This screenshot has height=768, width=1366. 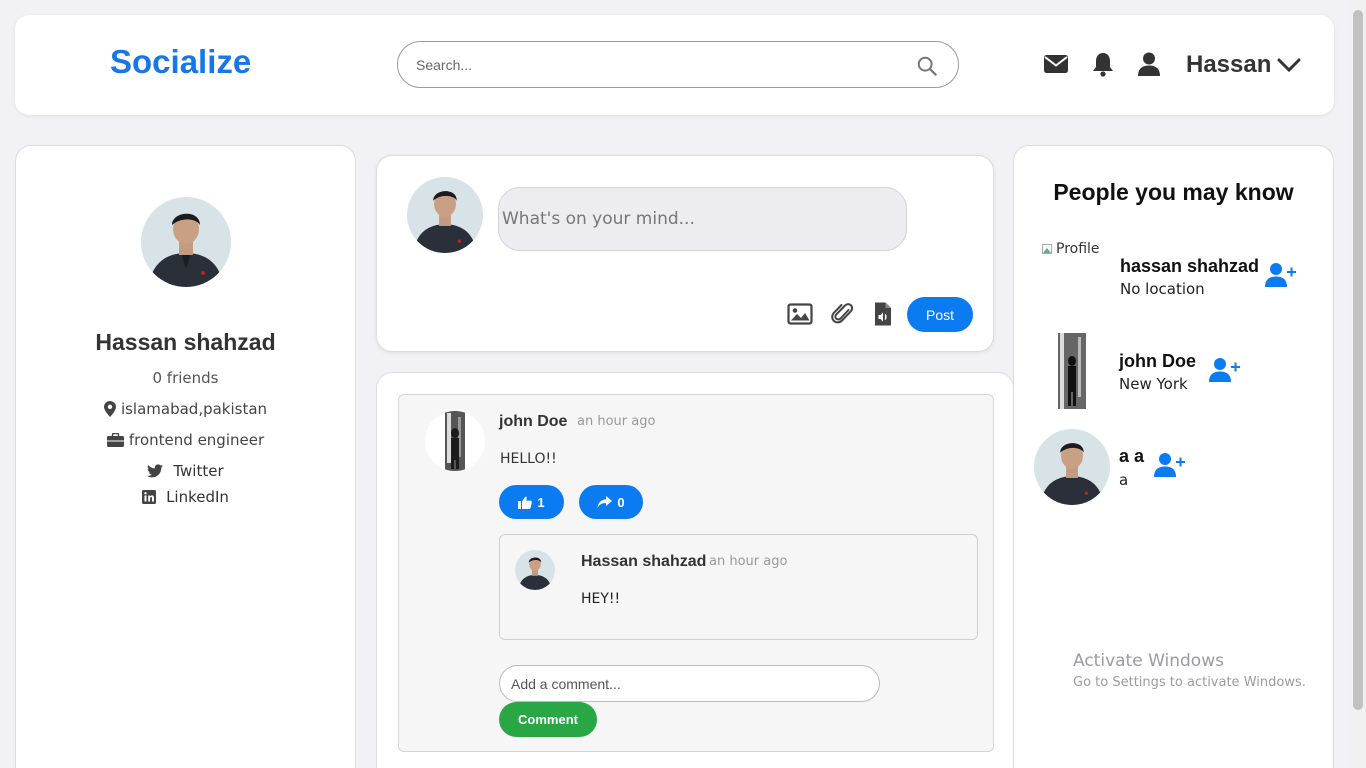 What do you see at coordinates (155, 471) in the screenshot?
I see `twitter-icon` at bounding box center [155, 471].